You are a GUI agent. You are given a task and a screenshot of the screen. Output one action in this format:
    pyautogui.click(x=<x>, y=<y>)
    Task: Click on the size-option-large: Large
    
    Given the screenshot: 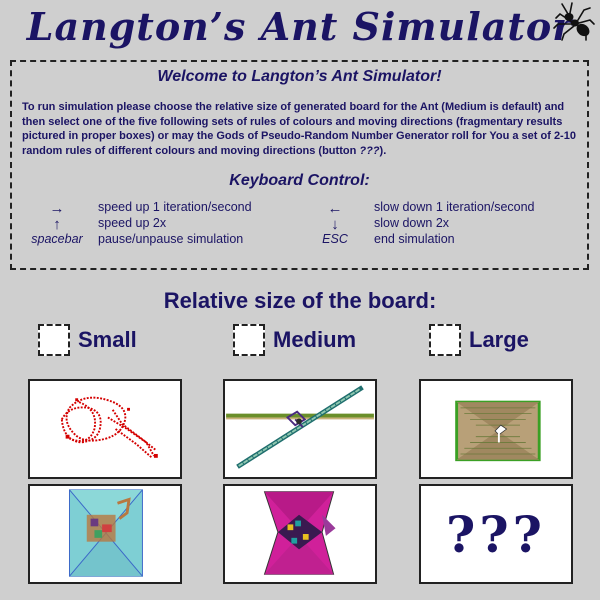 What is the action you would take?
    pyautogui.click(x=479, y=340)
    